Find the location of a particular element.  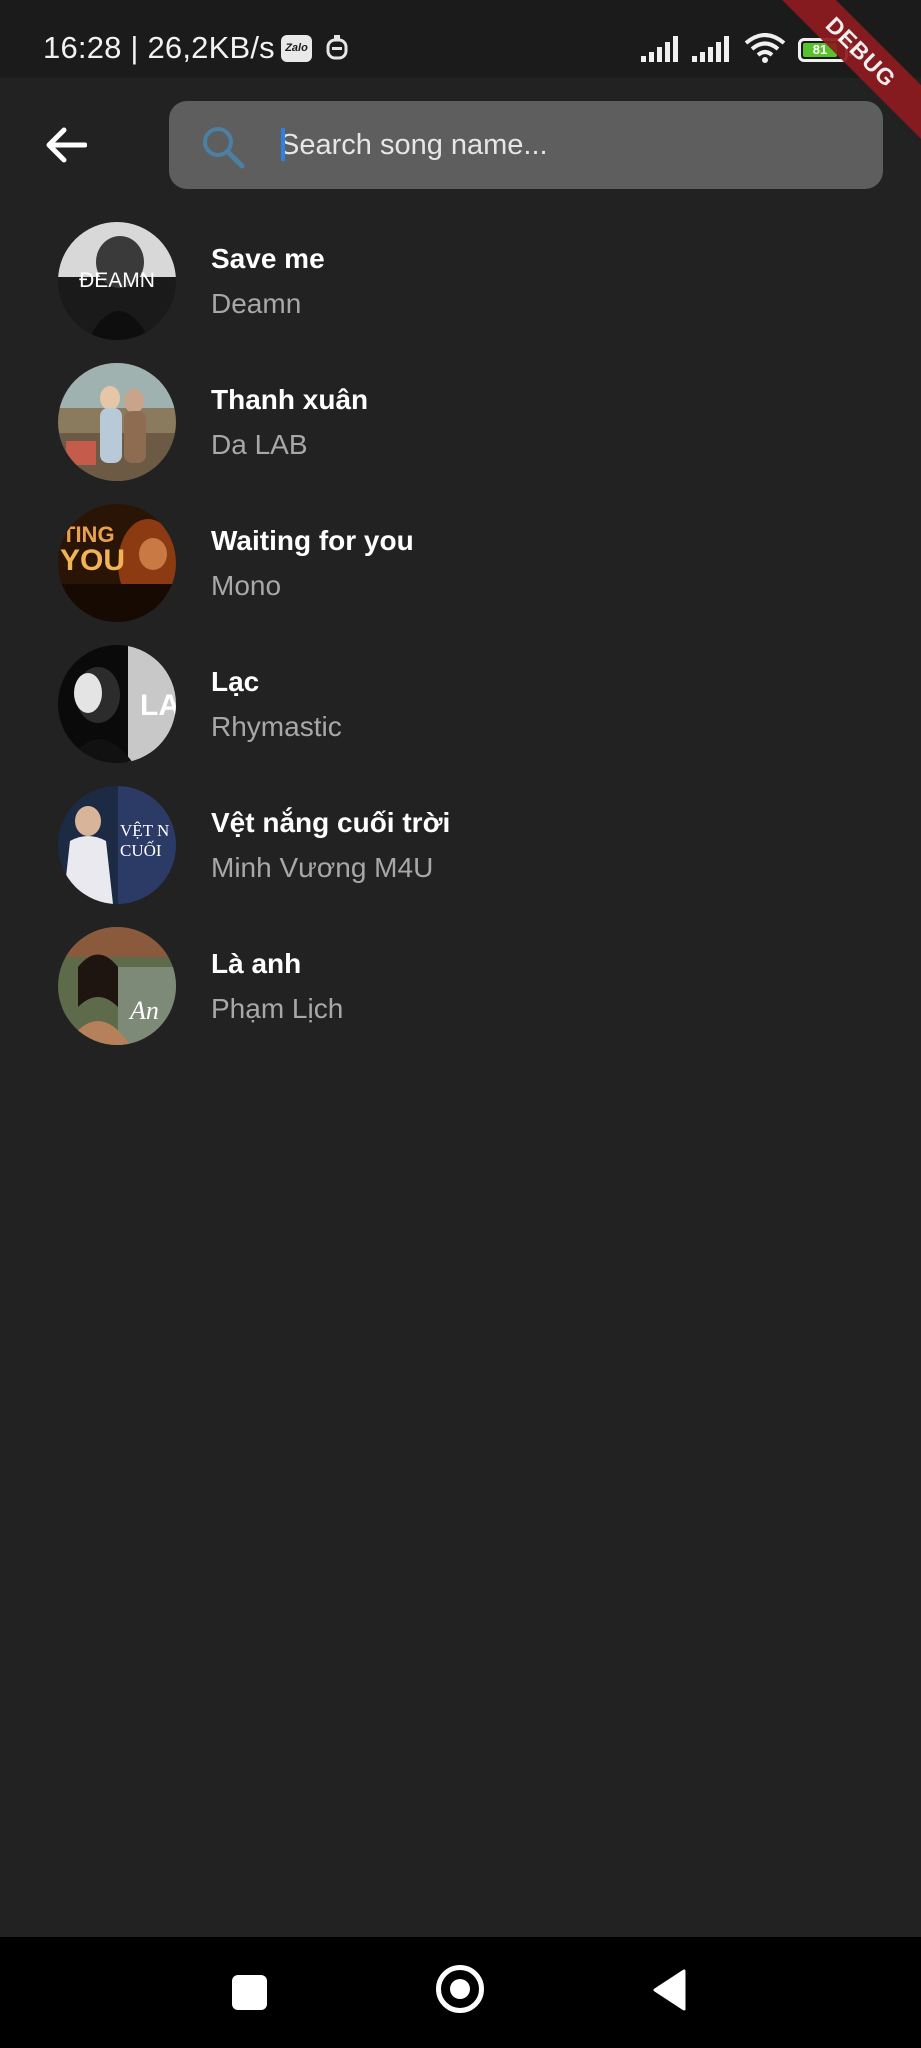

song-item-lac: LA Lạc Rhymastic is located at coordinates (460, 704).